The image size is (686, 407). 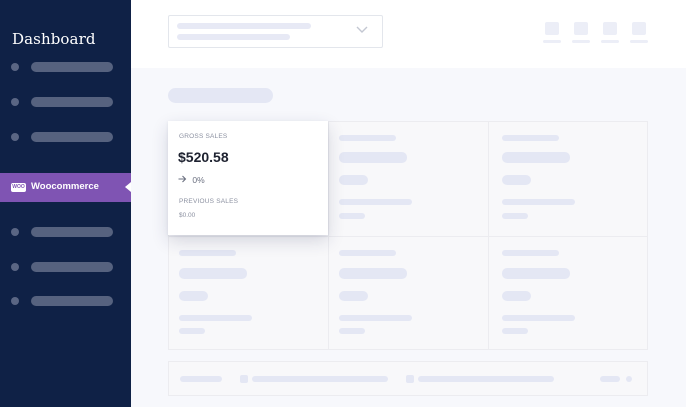 I want to click on date-range-select, so click(x=275, y=31).